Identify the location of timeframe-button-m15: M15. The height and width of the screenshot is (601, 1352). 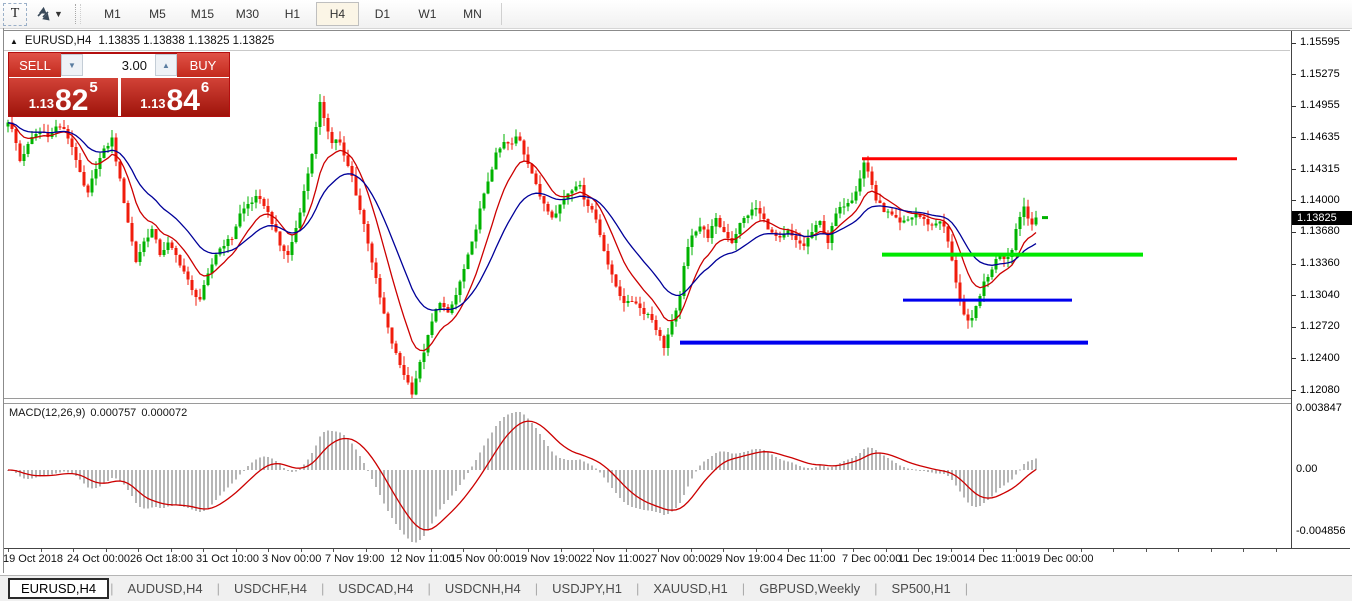
(202, 14).